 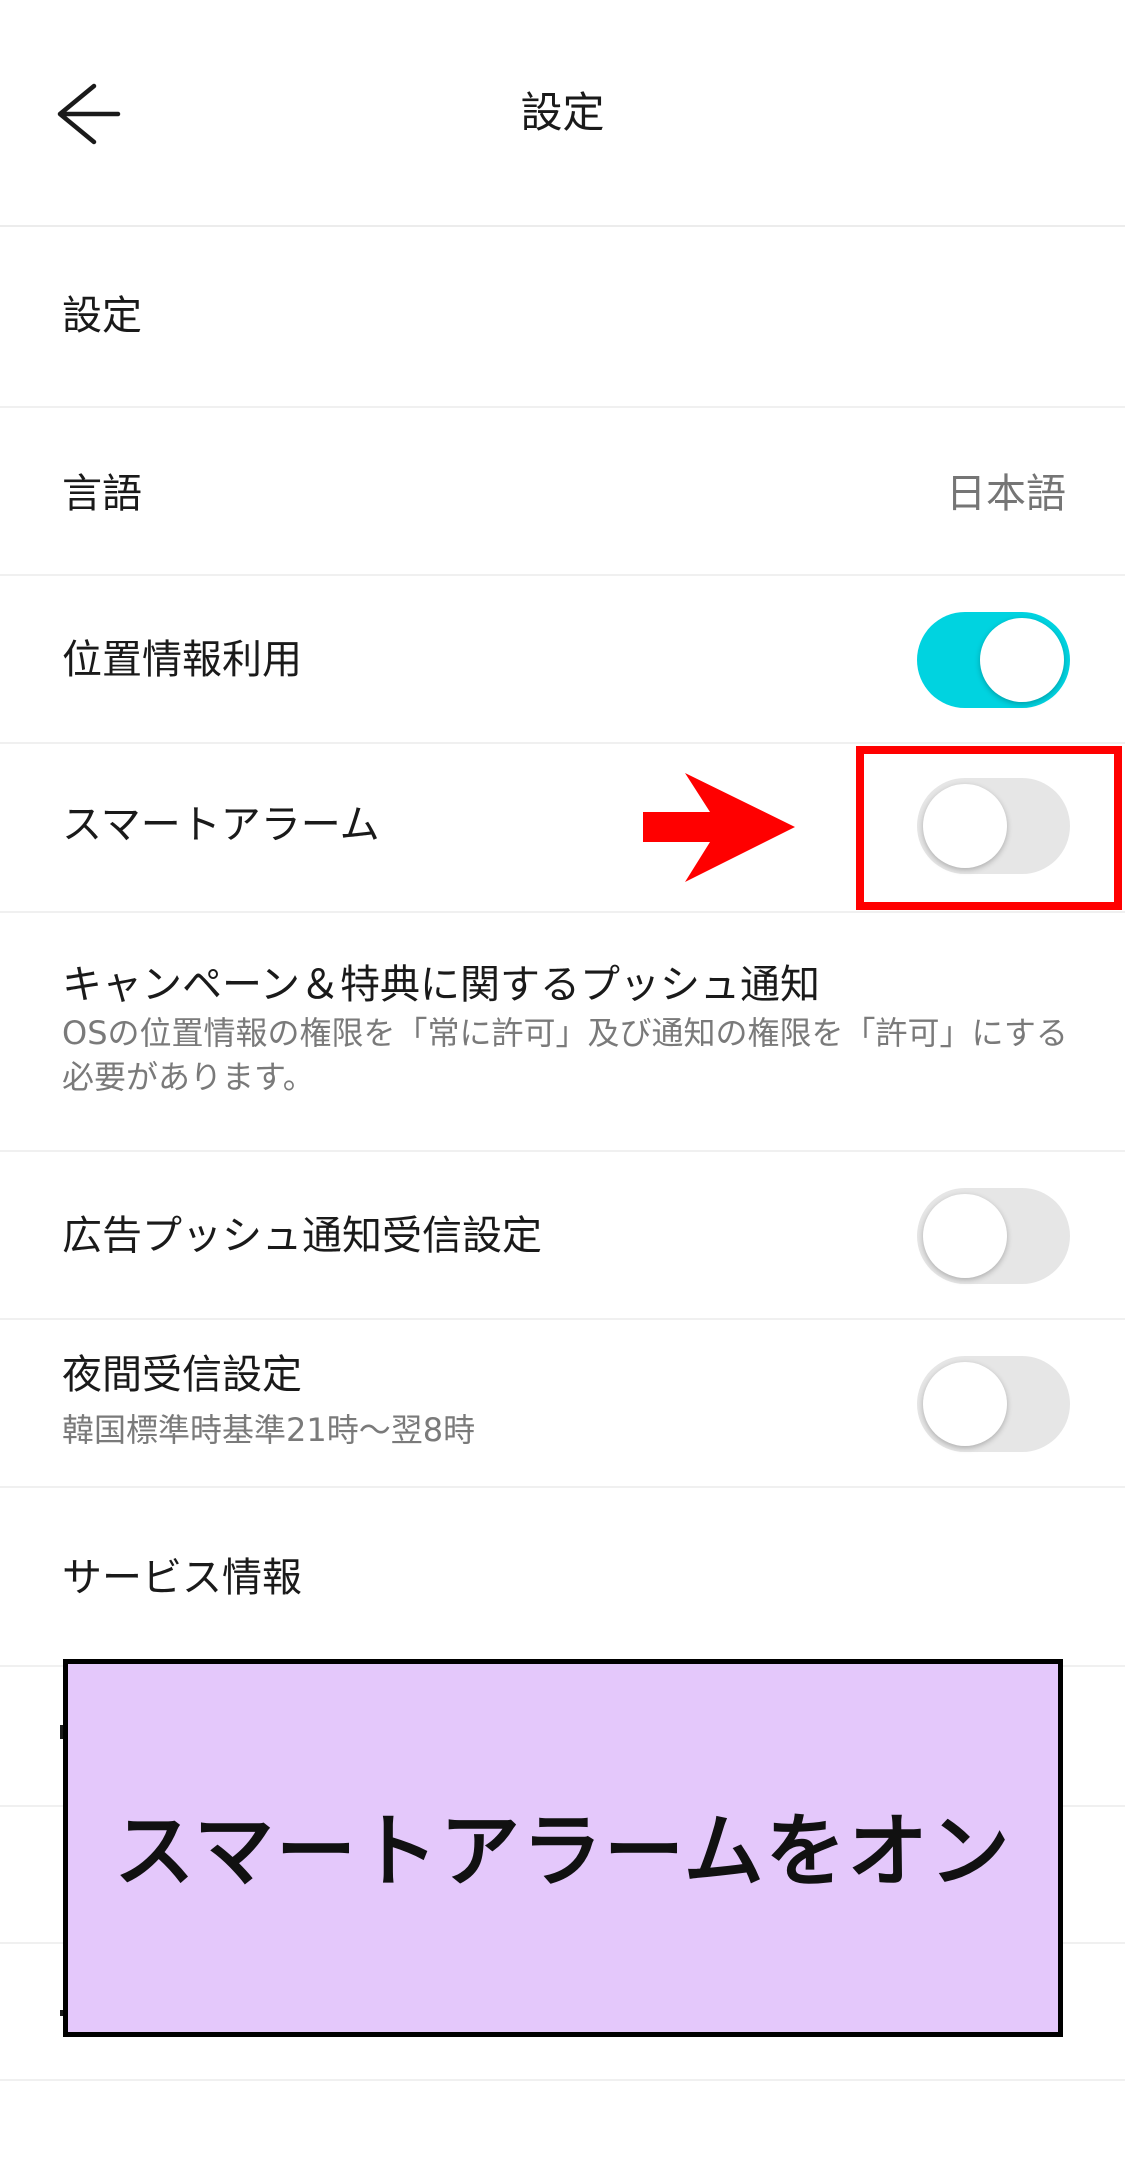 I want to click on campaign-push-description: OSの位置情報の権限を「常に許可」及び通知の権限を「許可」にする必要があります。, so click(x=565, y=1055).